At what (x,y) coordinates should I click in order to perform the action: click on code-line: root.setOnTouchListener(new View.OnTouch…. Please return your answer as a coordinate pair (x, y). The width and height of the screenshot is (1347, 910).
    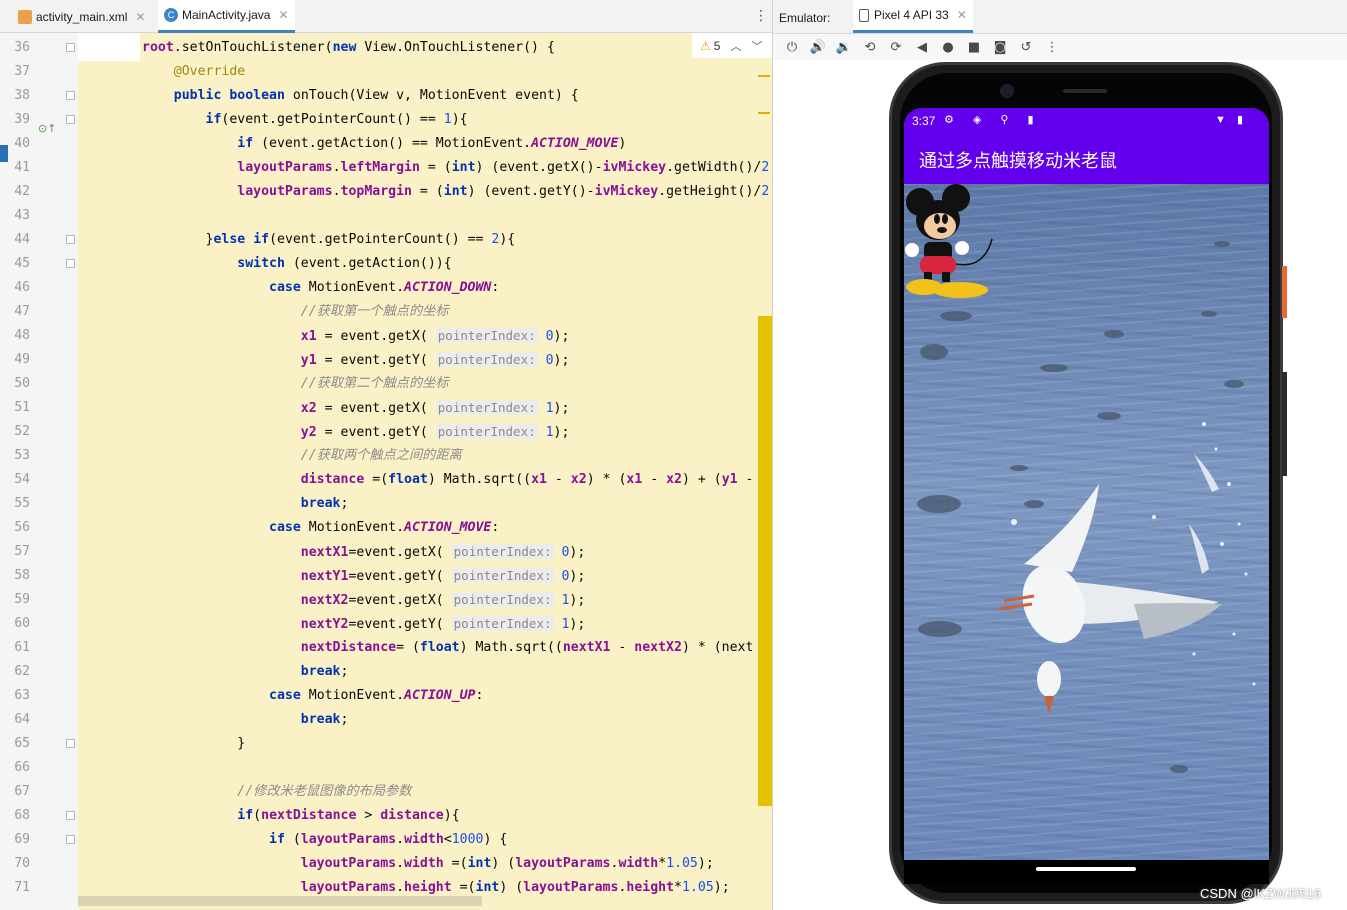
    Looking at the image, I should click on (348, 47).